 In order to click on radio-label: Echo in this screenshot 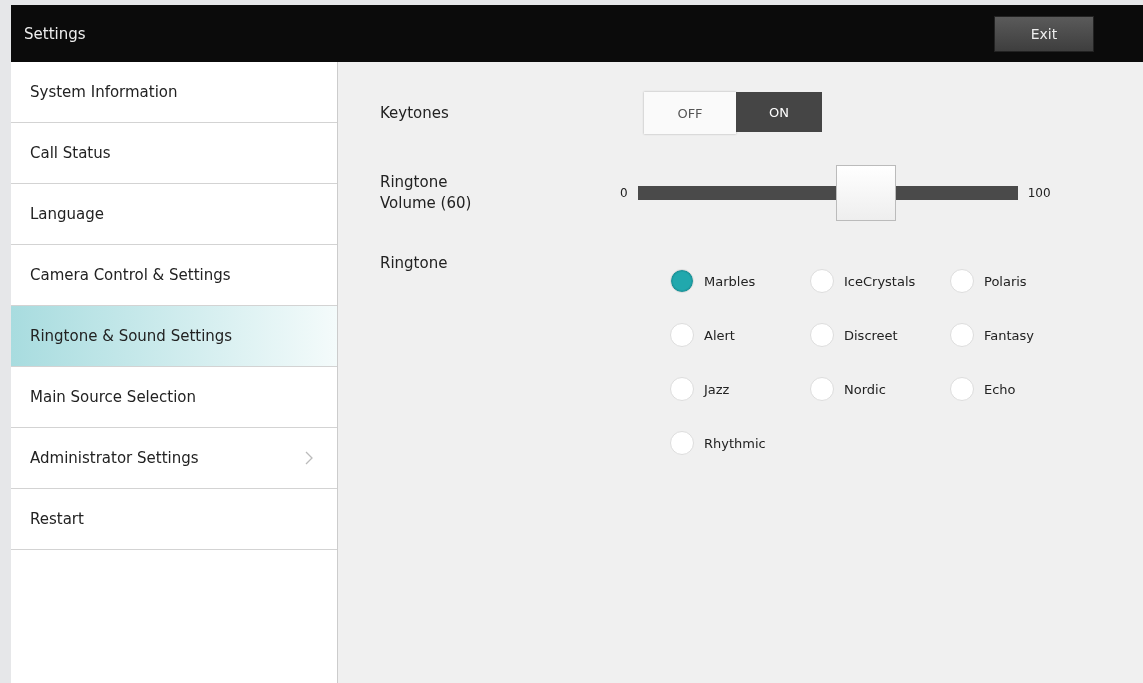, I will do `click(1000, 389)`.